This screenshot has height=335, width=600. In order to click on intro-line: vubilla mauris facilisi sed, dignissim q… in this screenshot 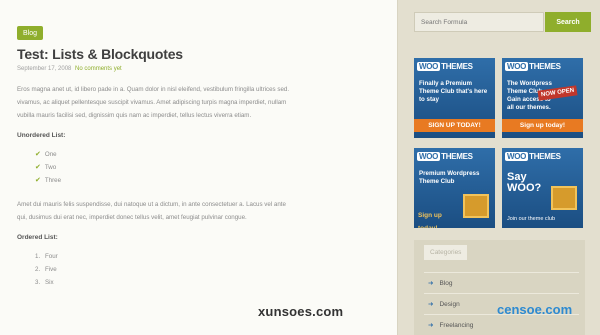, I will do `click(134, 115)`.